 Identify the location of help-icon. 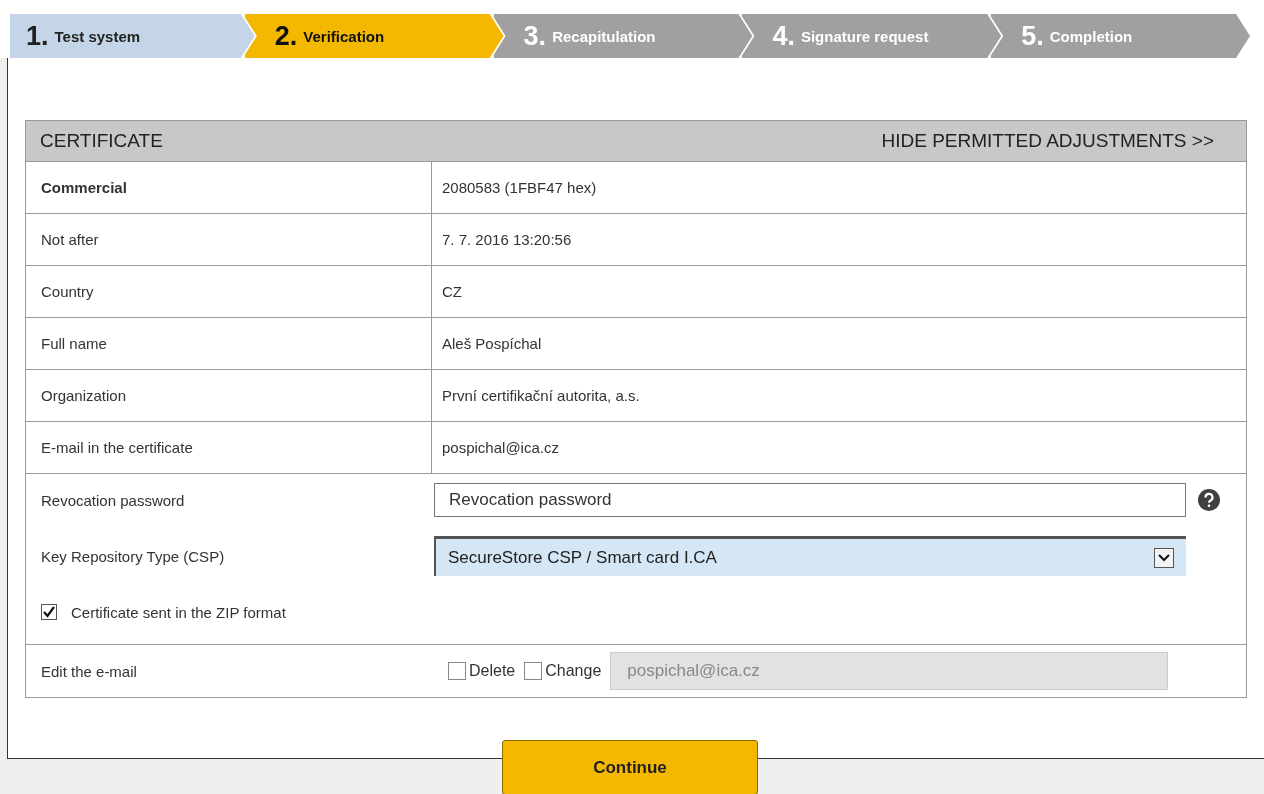
(1209, 500).